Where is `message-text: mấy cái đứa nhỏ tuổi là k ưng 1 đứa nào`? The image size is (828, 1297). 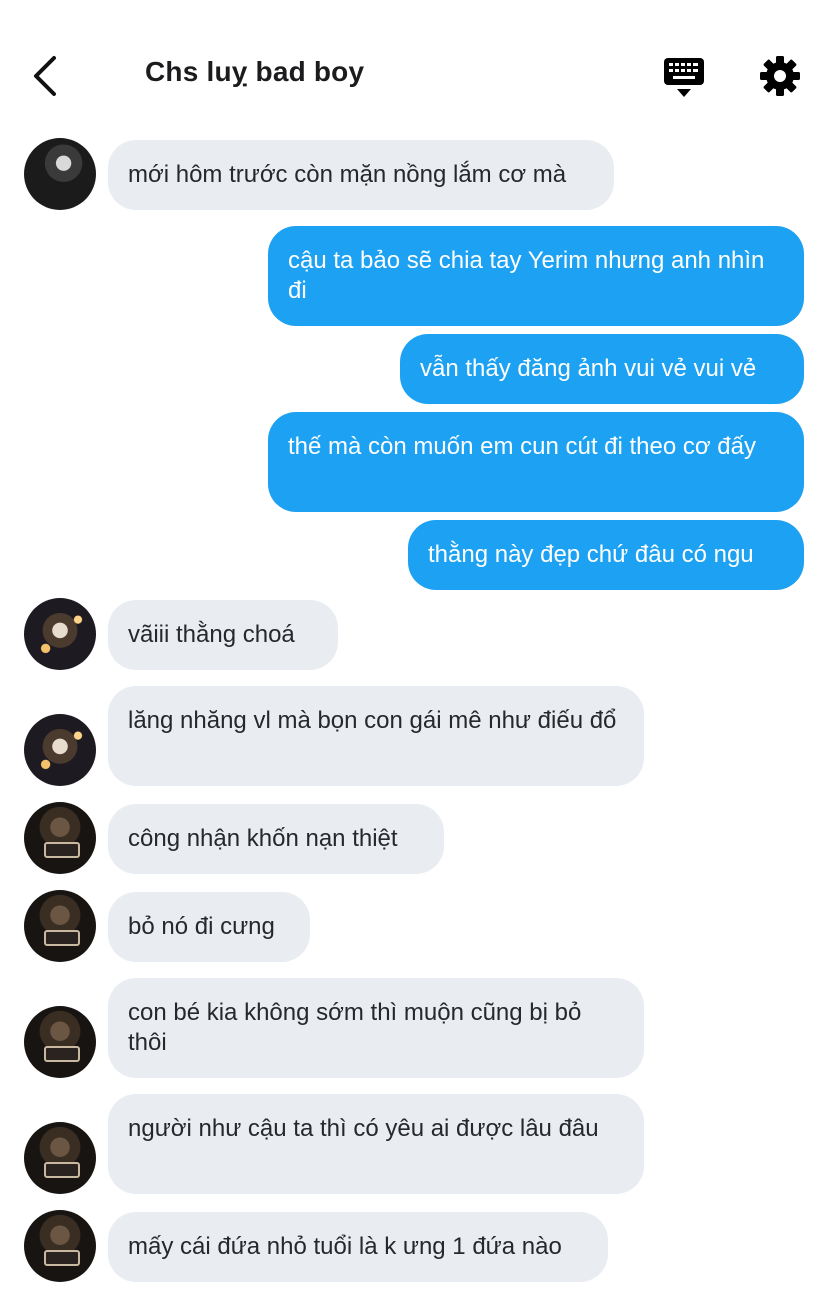 message-text: mấy cái đứa nhỏ tuổi là k ưng 1 đứa nào is located at coordinates (345, 1246).